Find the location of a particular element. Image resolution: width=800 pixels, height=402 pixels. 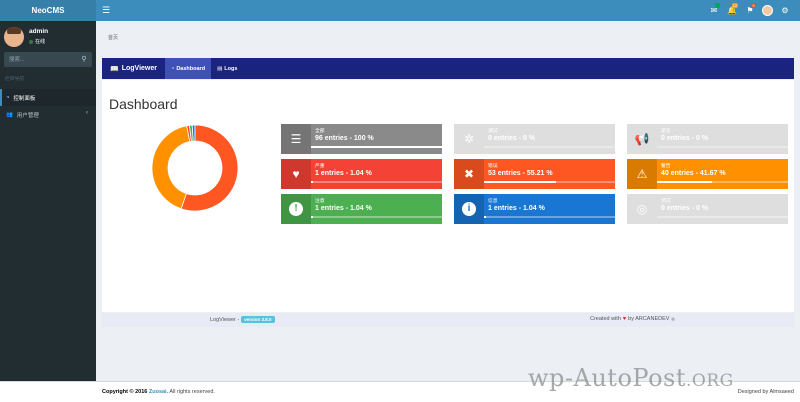

users-icon: 👥 is located at coordinates (9, 114).